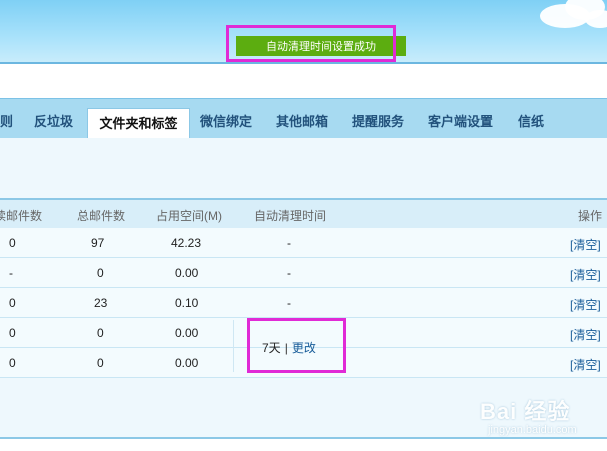 This screenshot has height=451, width=607. I want to click on cell-total: 23, so click(101, 303).